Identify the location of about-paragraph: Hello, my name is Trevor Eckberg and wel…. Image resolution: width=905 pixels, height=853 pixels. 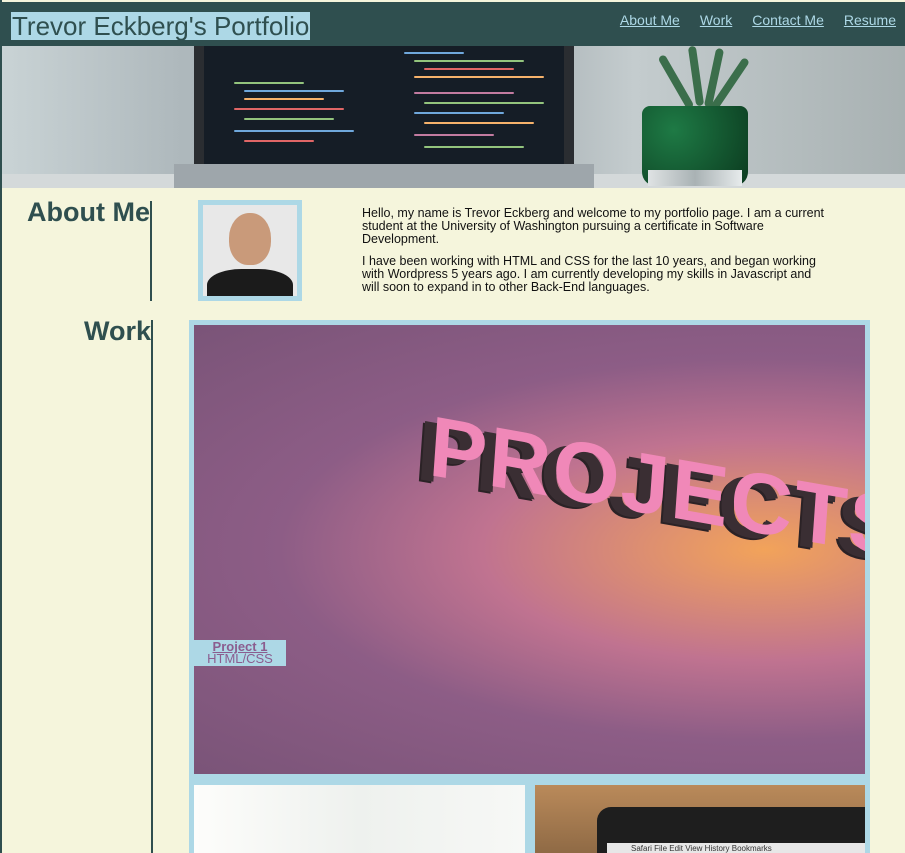
(593, 226).